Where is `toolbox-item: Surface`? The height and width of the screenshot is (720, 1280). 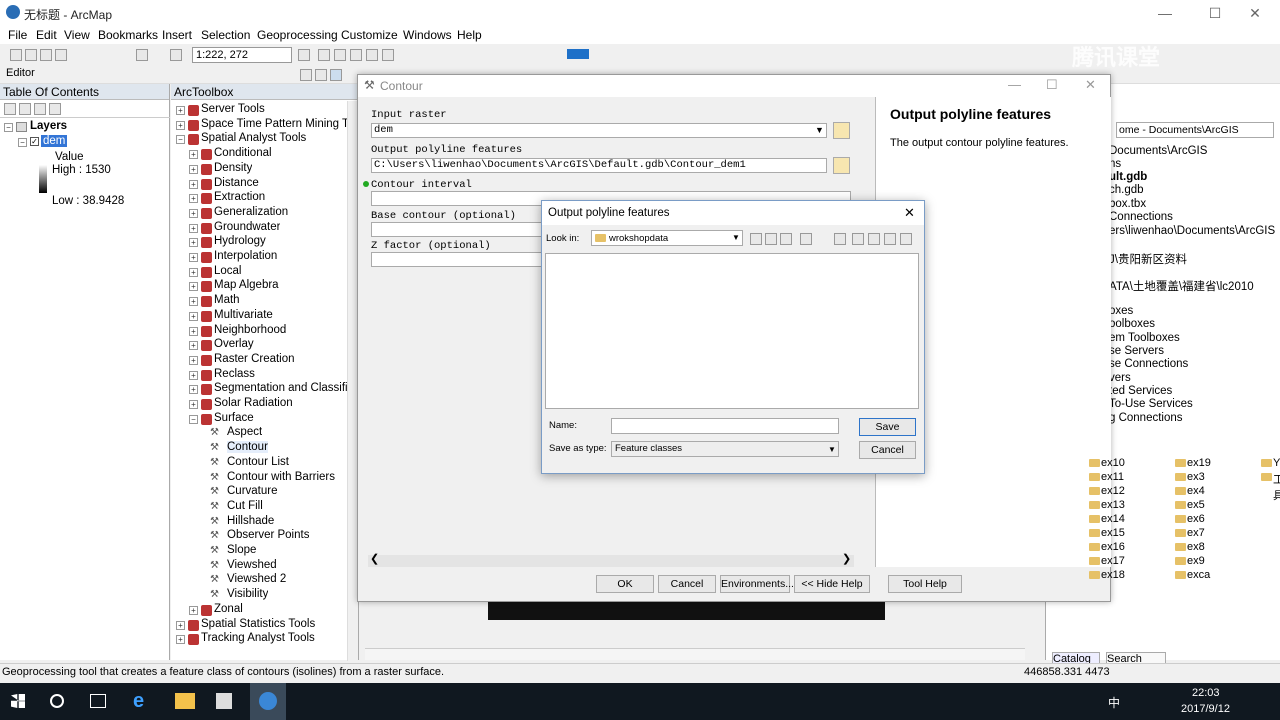
toolbox-item: Surface is located at coordinates (234, 418).